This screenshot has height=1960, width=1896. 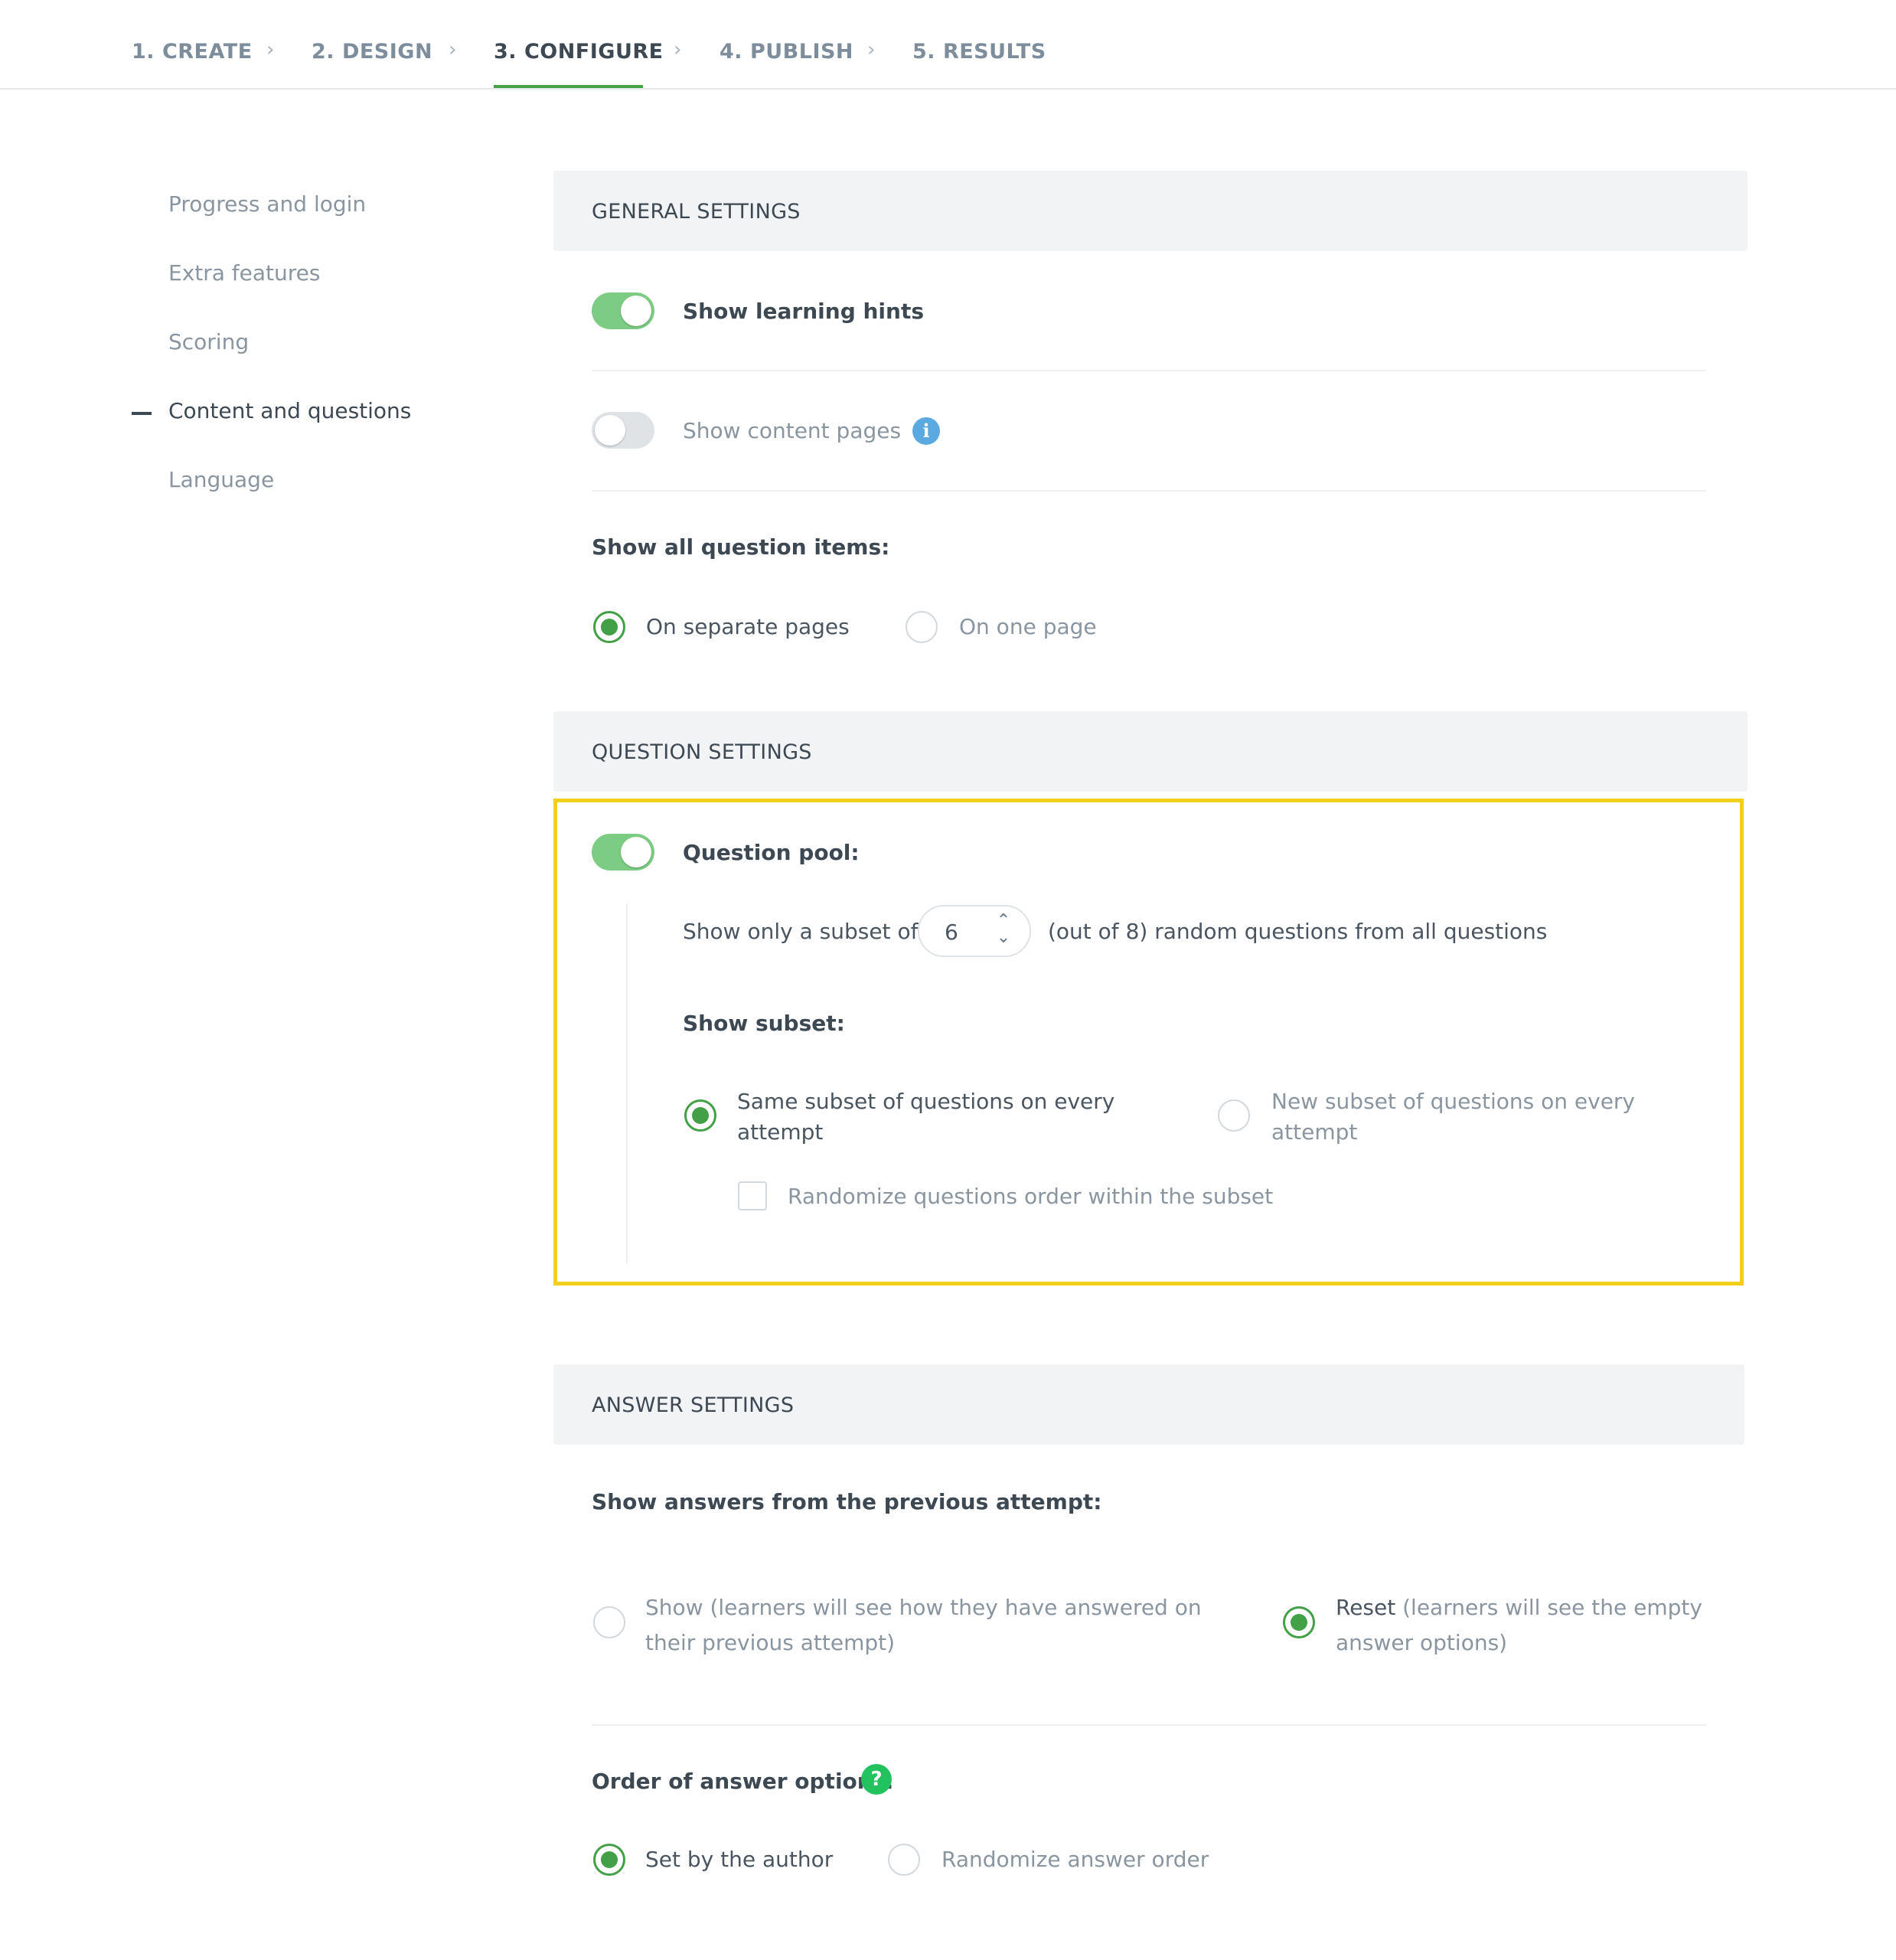 What do you see at coordinates (372, 52) in the screenshot?
I see `step-design: 2. DESIGN` at bounding box center [372, 52].